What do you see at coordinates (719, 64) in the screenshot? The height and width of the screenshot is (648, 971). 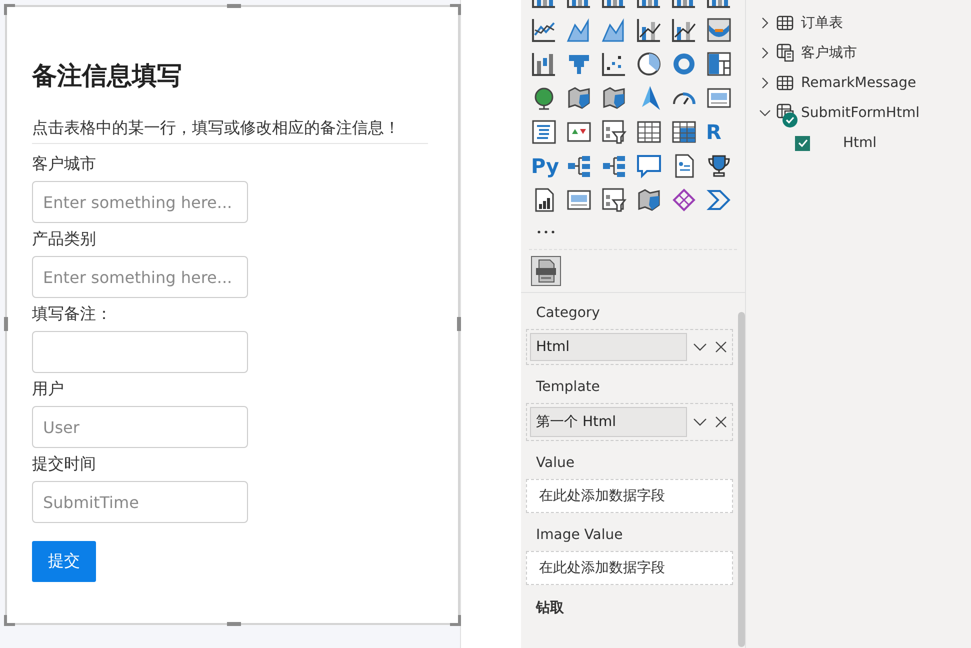 I see `treemap-icon` at bounding box center [719, 64].